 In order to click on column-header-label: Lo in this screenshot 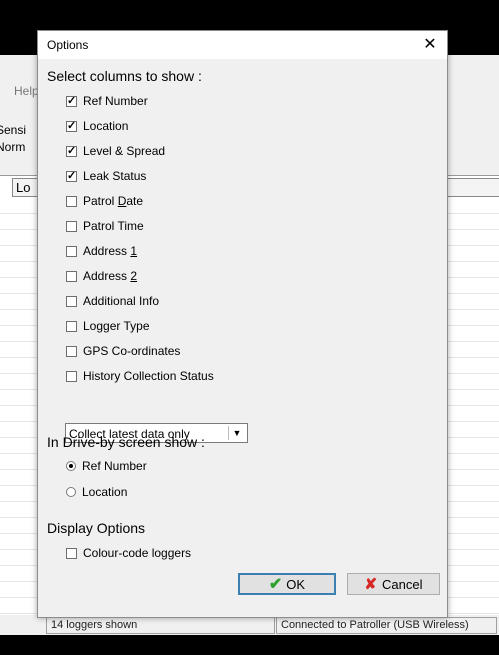, I will do `click(23, 187)`.